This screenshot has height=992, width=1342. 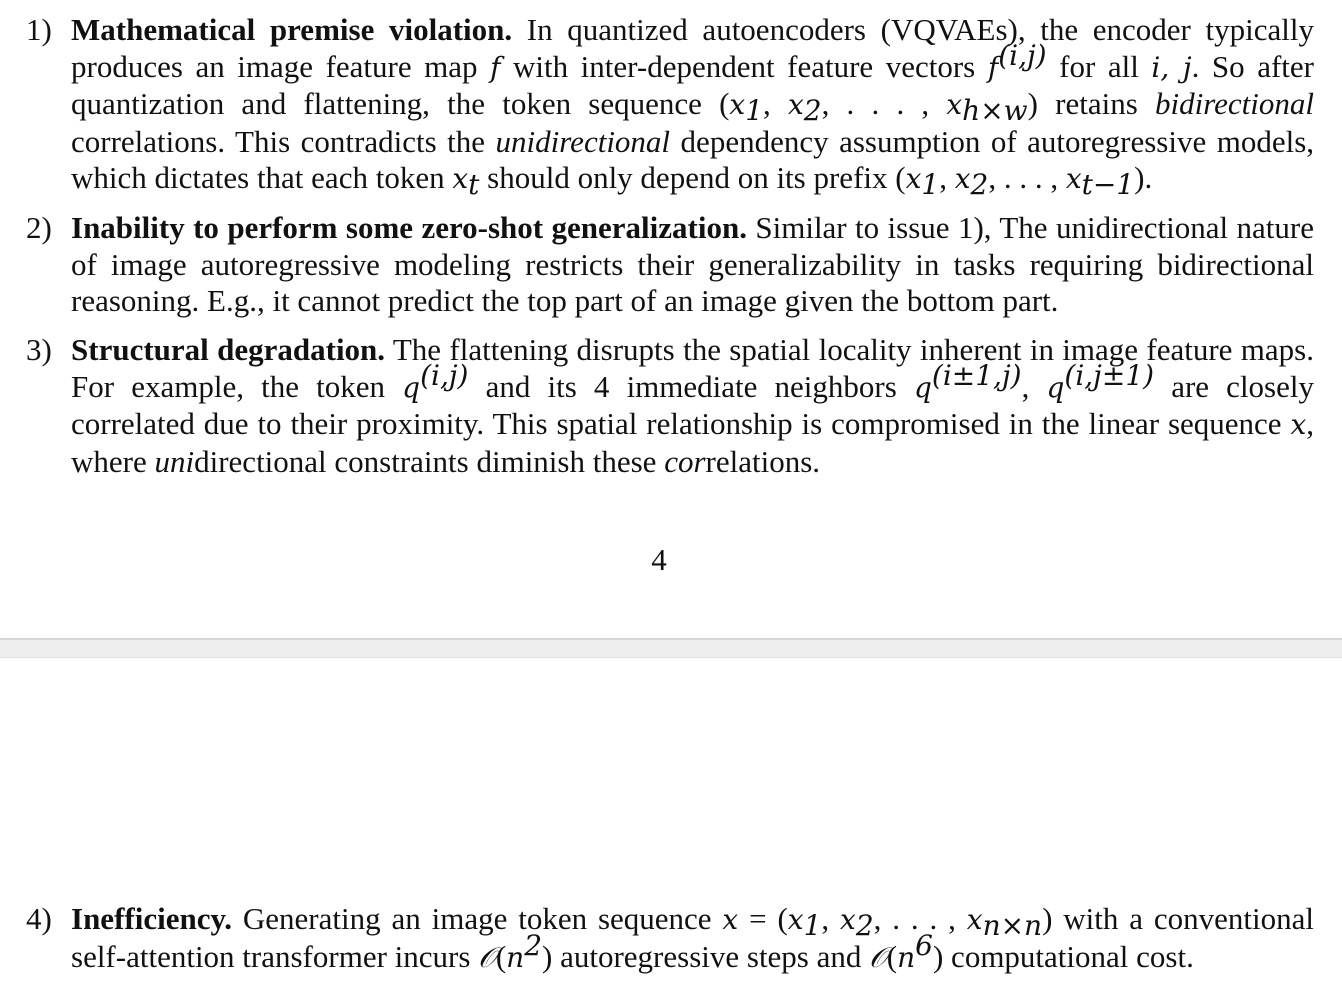 What do you see at coordinates (533, 945) in the screenshot?
I see `math-superscript: 2` at bounding box center [533, 945].